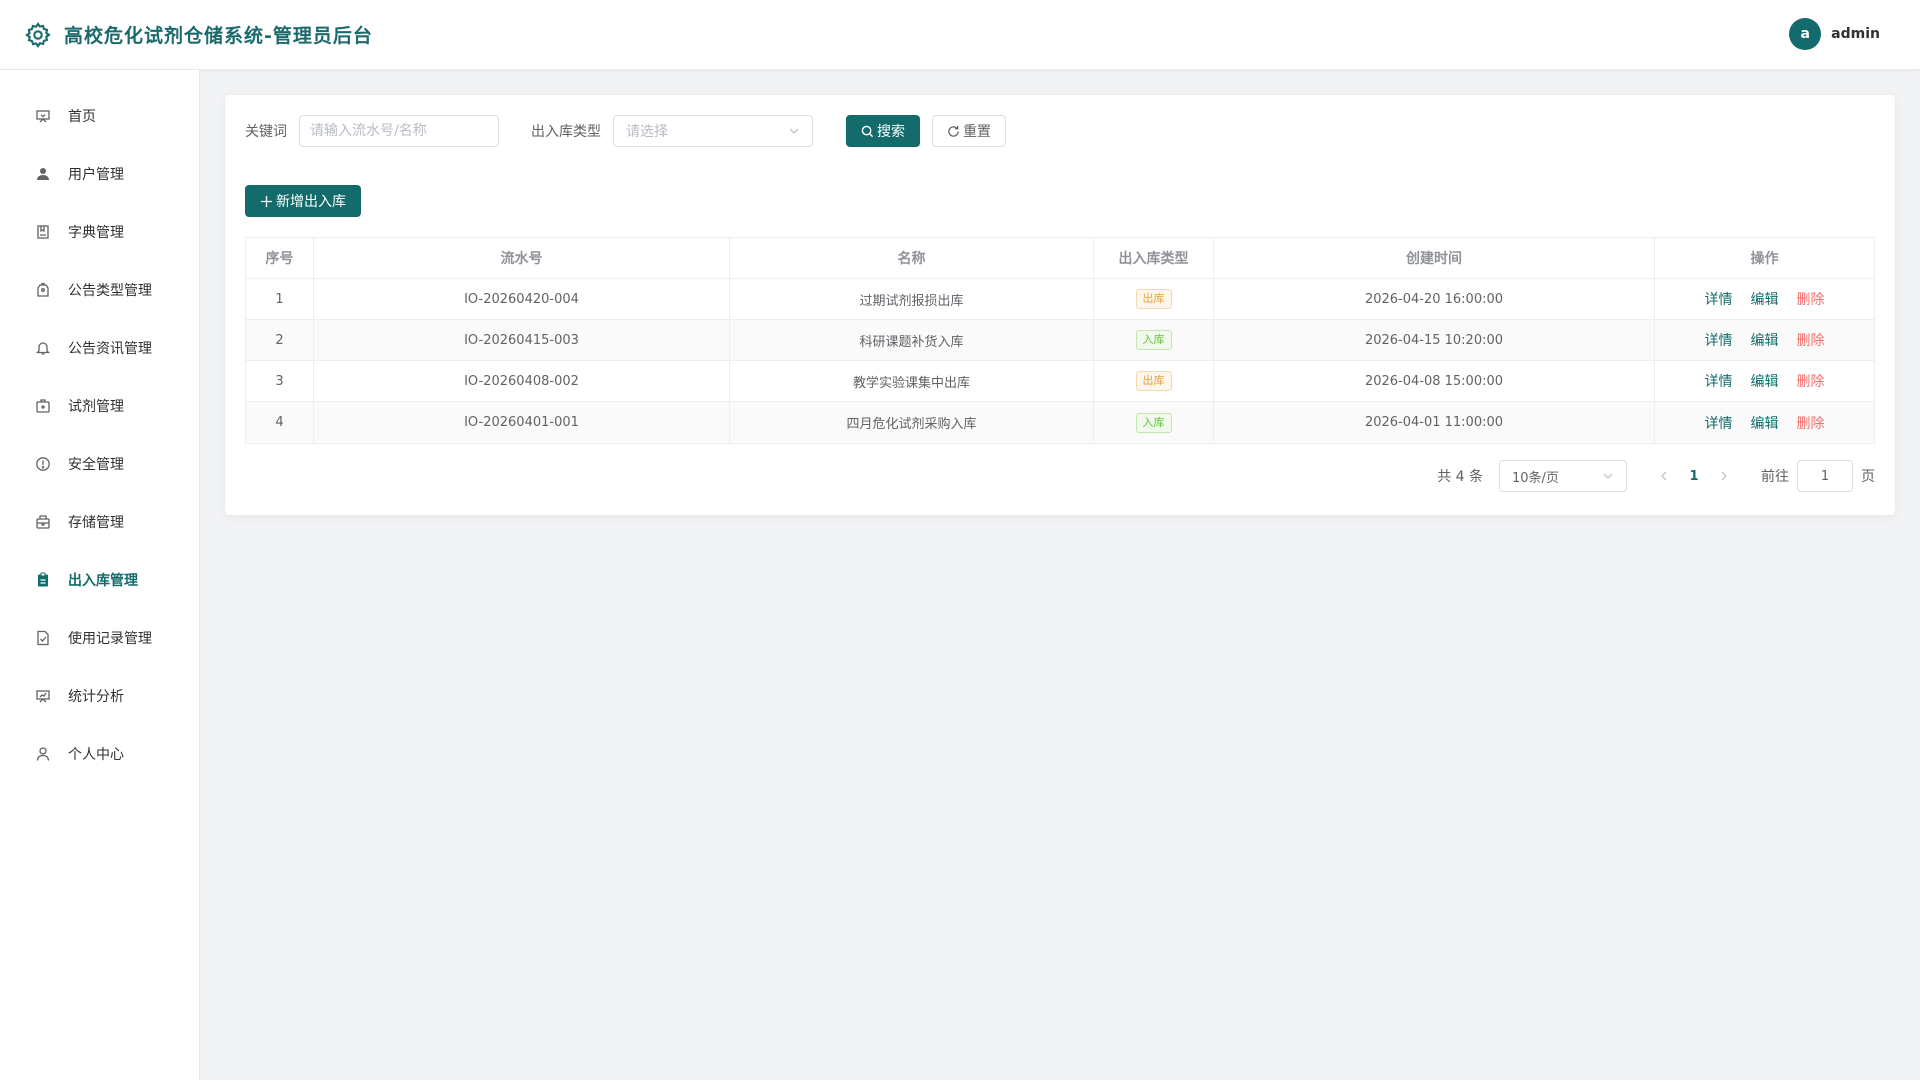 Image resolution: width=1920 pixels, height=1080 pixels. I want to click on chevron-left-icon, so click(1664, 476).